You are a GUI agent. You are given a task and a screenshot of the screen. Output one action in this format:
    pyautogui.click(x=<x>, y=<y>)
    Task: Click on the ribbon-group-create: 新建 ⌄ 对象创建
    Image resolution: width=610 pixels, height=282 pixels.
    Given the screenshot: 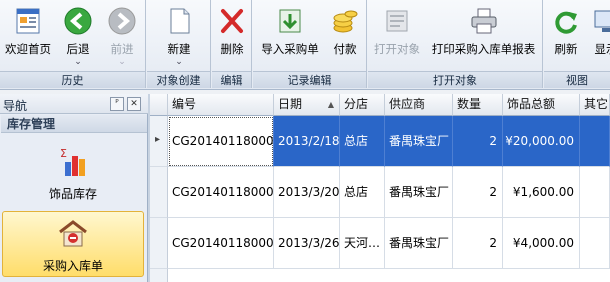 What is the action you would take?
    pyautogui.click(x=179, y=44)
    